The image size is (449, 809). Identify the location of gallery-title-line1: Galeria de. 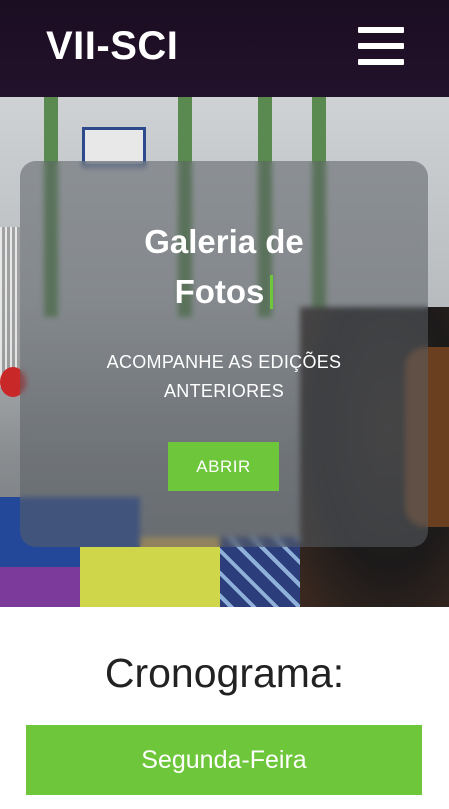
(224, 241).